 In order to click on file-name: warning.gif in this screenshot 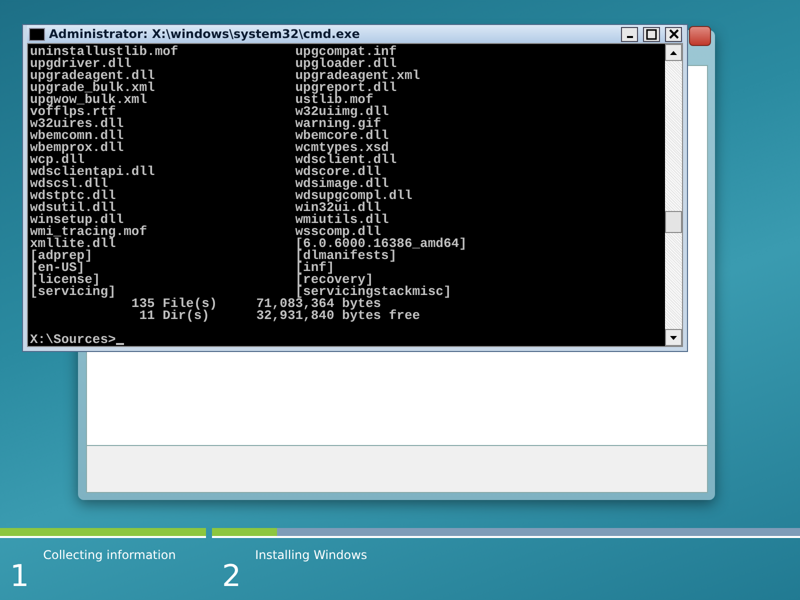, I will do `click(338, 124)`.